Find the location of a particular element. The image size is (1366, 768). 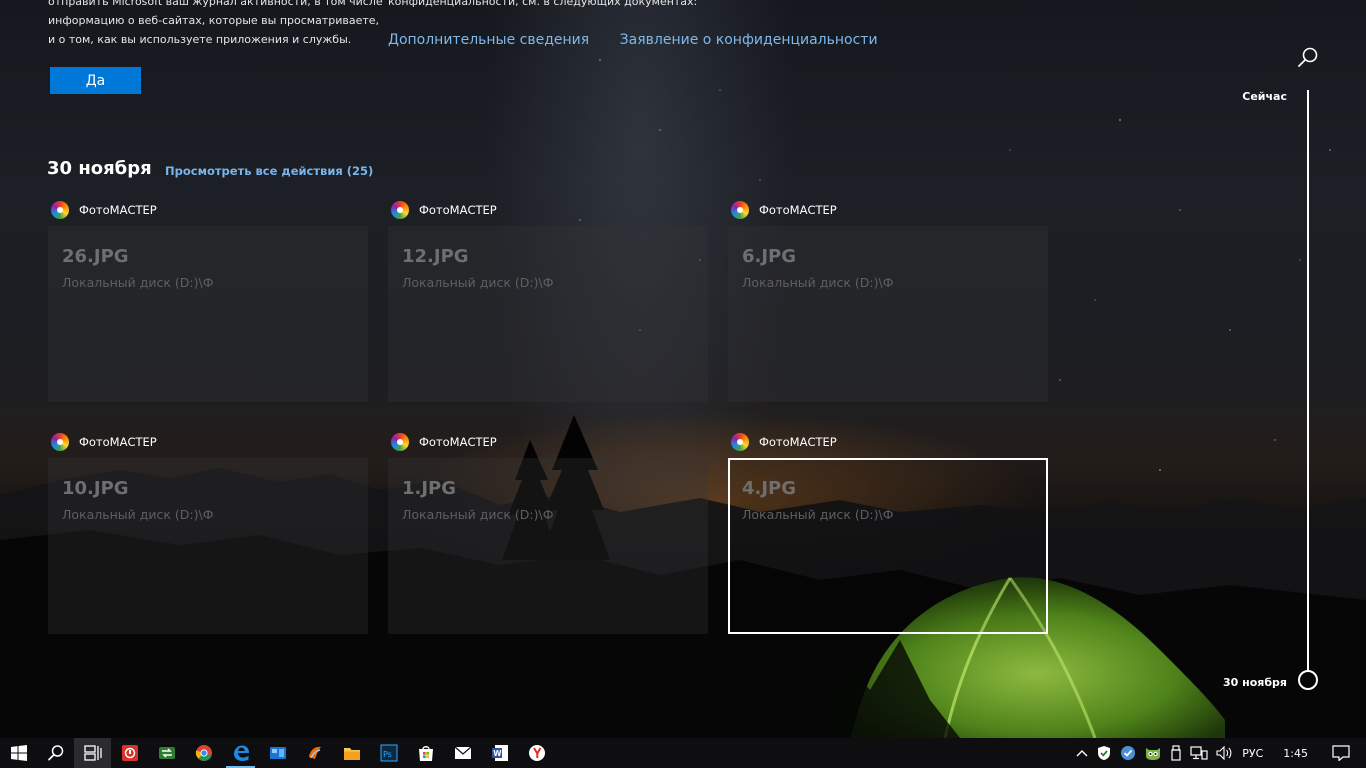

activity-card-selected: 4.JPG Локальный диск (D:)\Ф is located at coordinates (888, 546).